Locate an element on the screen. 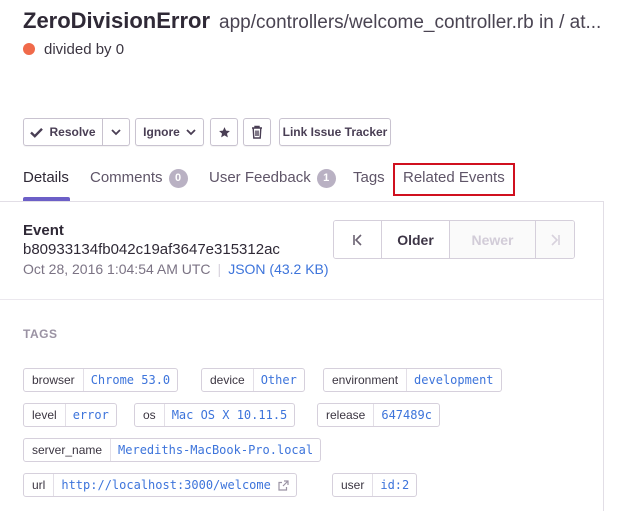 This screenshot has width=626, height=511. tab-tags-label: Tags is located at coordinates (369, 177).